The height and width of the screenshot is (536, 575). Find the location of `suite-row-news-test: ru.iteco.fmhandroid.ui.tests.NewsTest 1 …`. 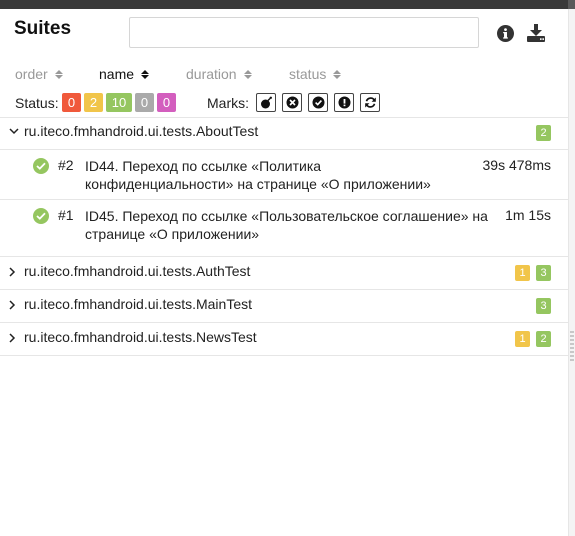

suite-row-news-test: ru.iteco.fmhandroid.ui.tests.NewsTest 1 … is located at coordinates (284, 338).